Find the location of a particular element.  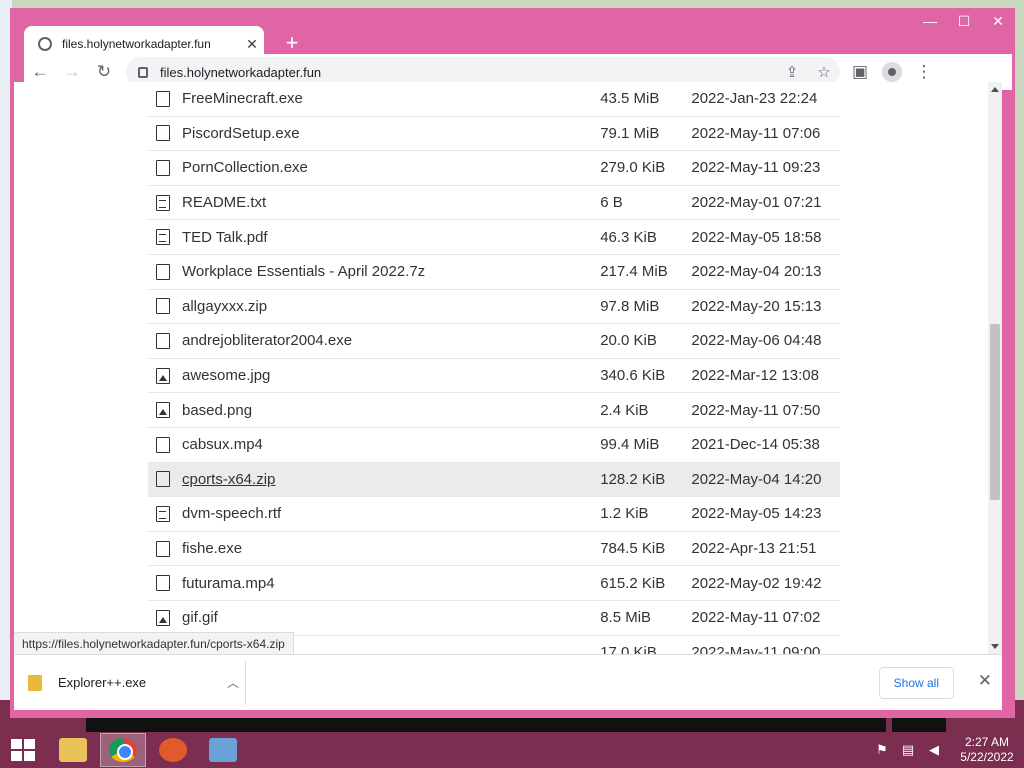

file-link: PiscordSetup.exe is located at coordinates (391, 133).